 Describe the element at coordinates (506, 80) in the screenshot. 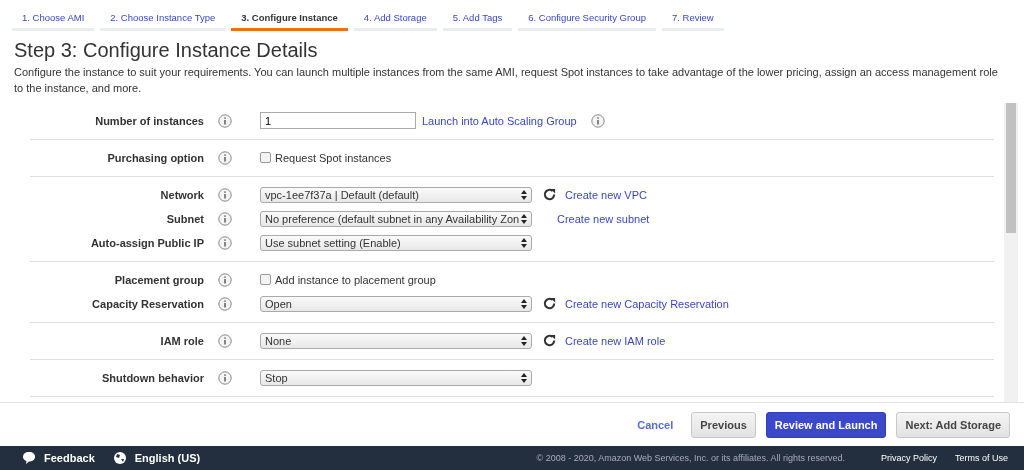

I see `page-description: Configure the instance to suit your requirements. You can launch multiple instances from the same AMI, request Spot instances to take advantage of the lower pricing, assign an access management role to the instance, and more.` at that location.